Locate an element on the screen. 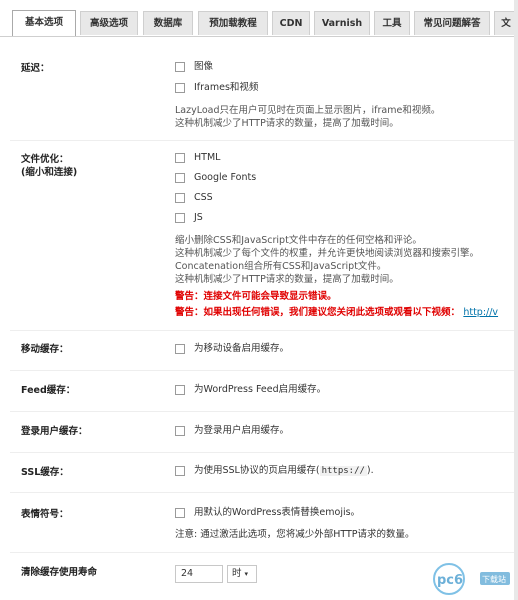  iframes-checkbox is located at coordinates (180, 88).